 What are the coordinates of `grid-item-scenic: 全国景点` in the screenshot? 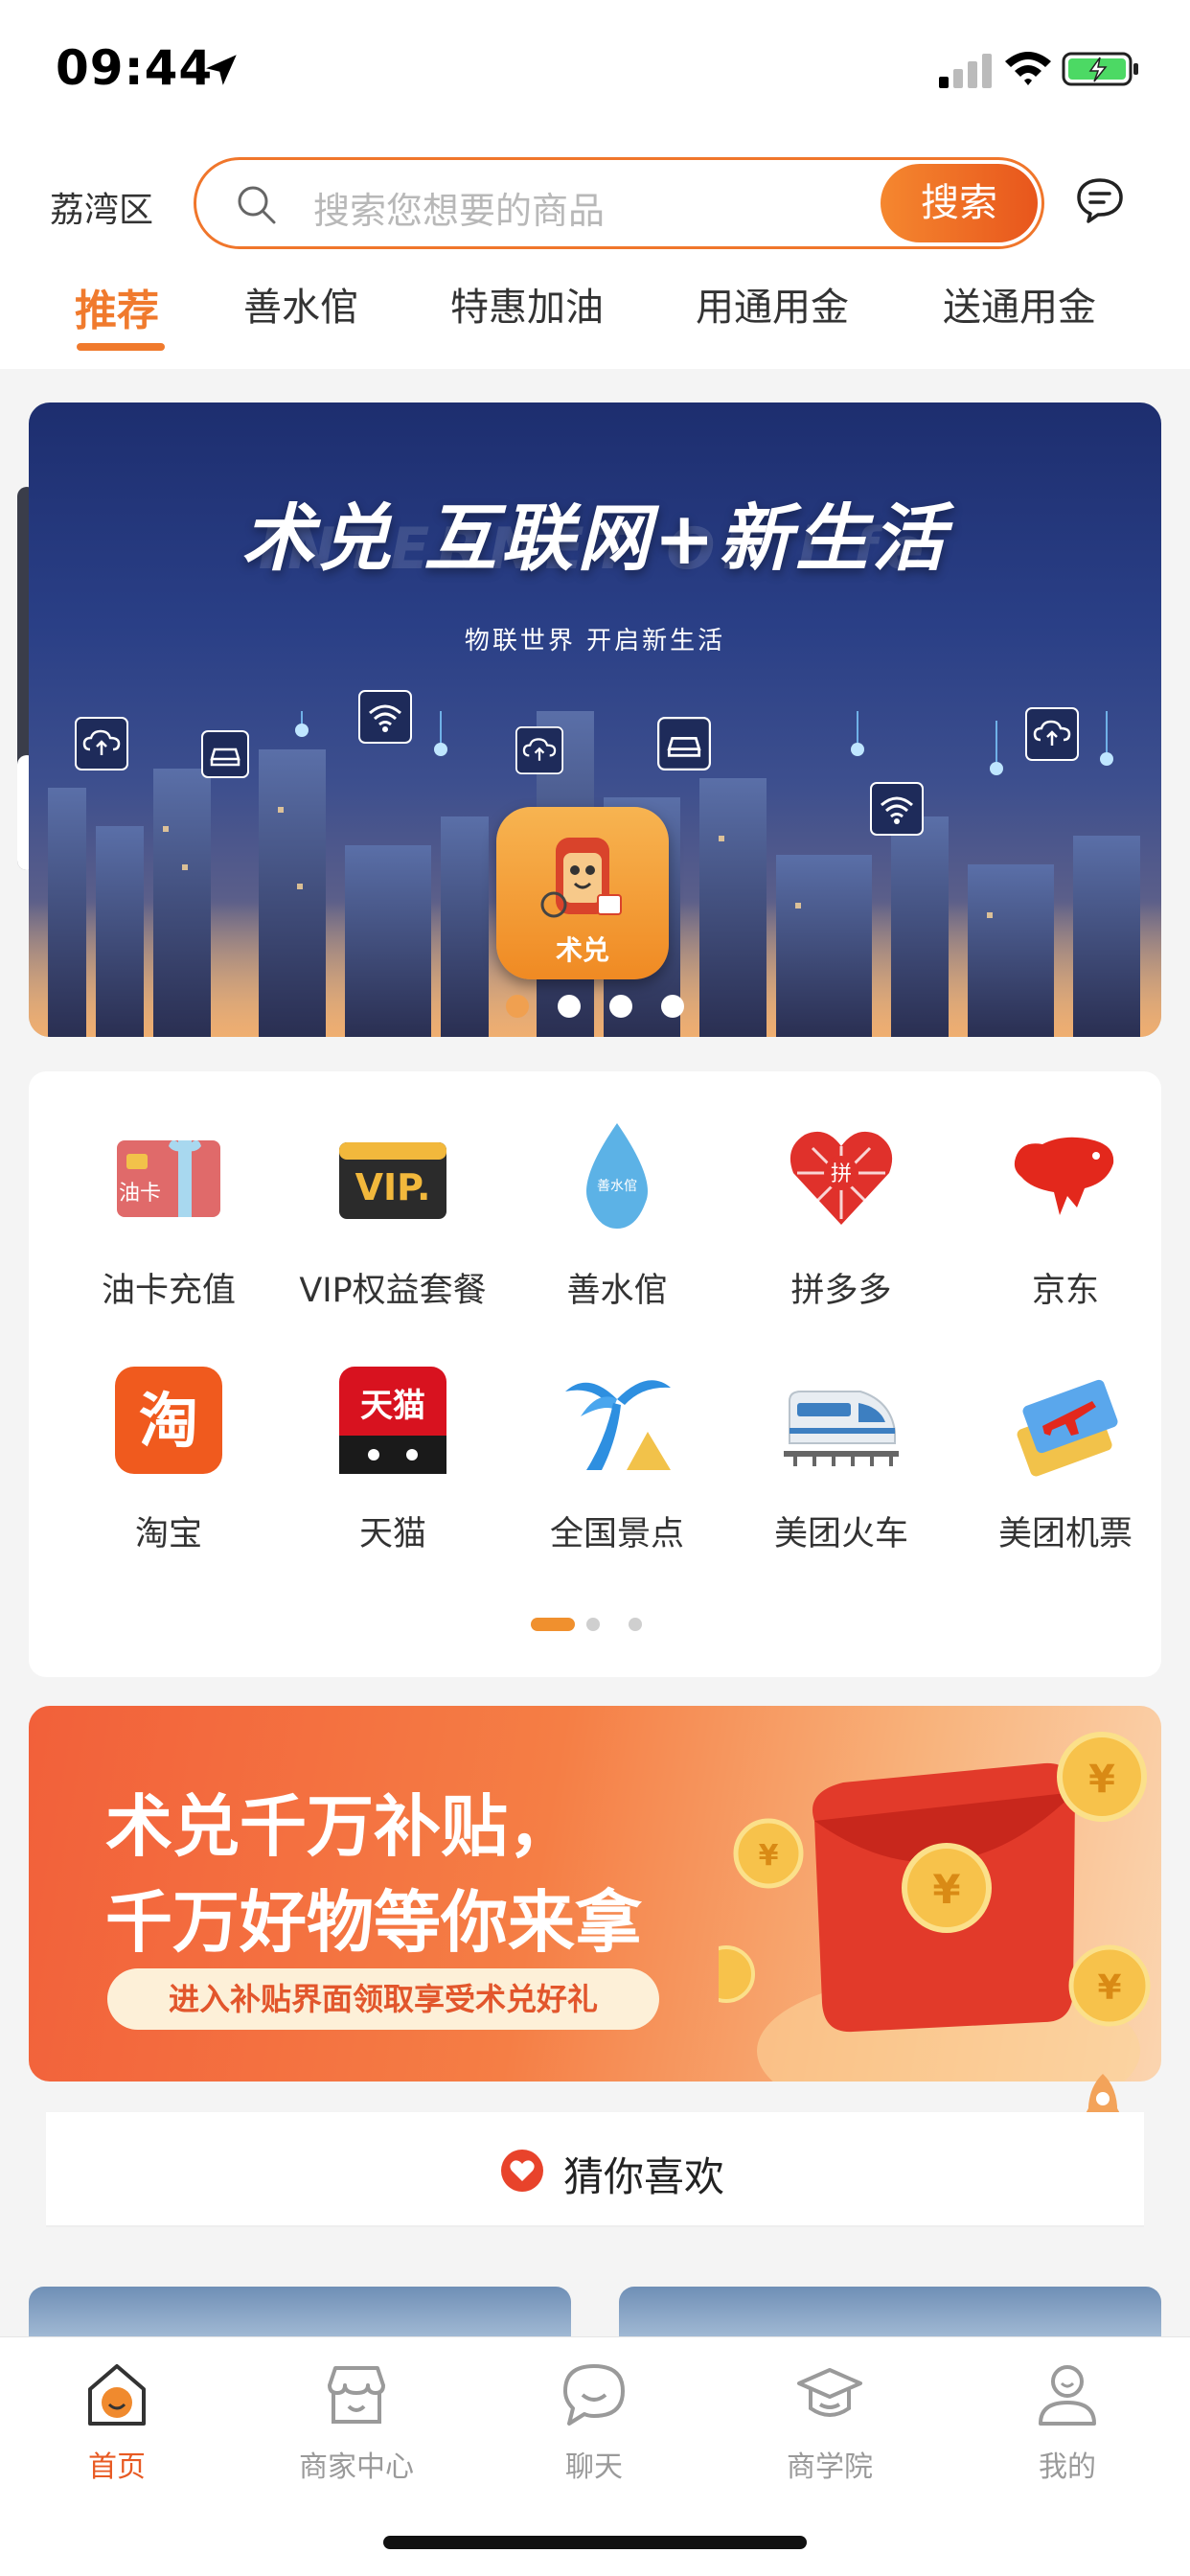 It's located at (617, 1468).